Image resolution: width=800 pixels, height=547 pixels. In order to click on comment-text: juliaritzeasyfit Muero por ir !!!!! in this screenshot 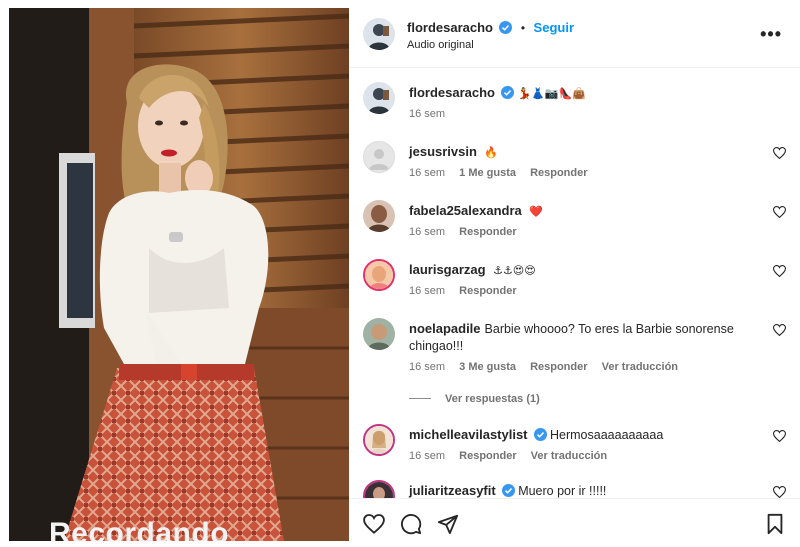, I will do `click(584, 490)`.